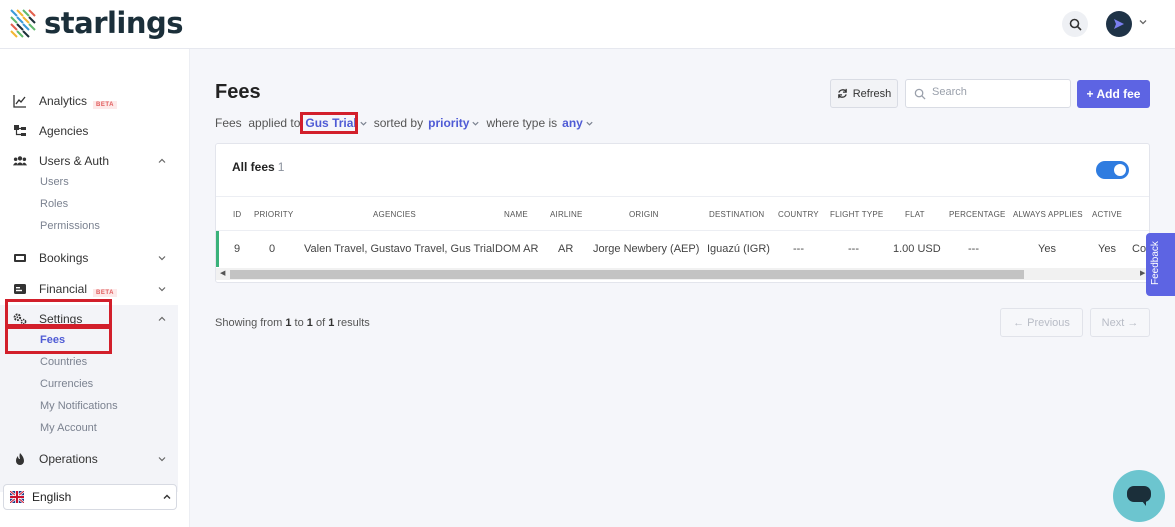 The image size is (1175, 527). Describe the element at coordinates (587, 24) in the screenshot. I see `top-bar: starlings` at that location.